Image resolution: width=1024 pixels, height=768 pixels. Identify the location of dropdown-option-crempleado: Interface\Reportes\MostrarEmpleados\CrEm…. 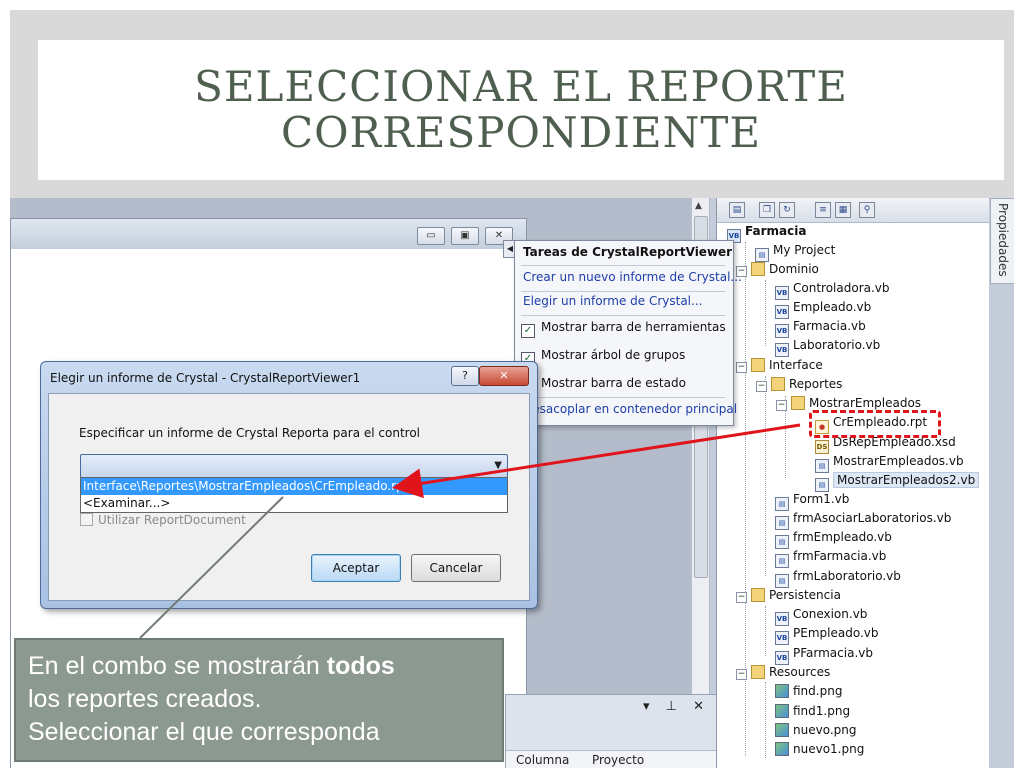
(294, 486).